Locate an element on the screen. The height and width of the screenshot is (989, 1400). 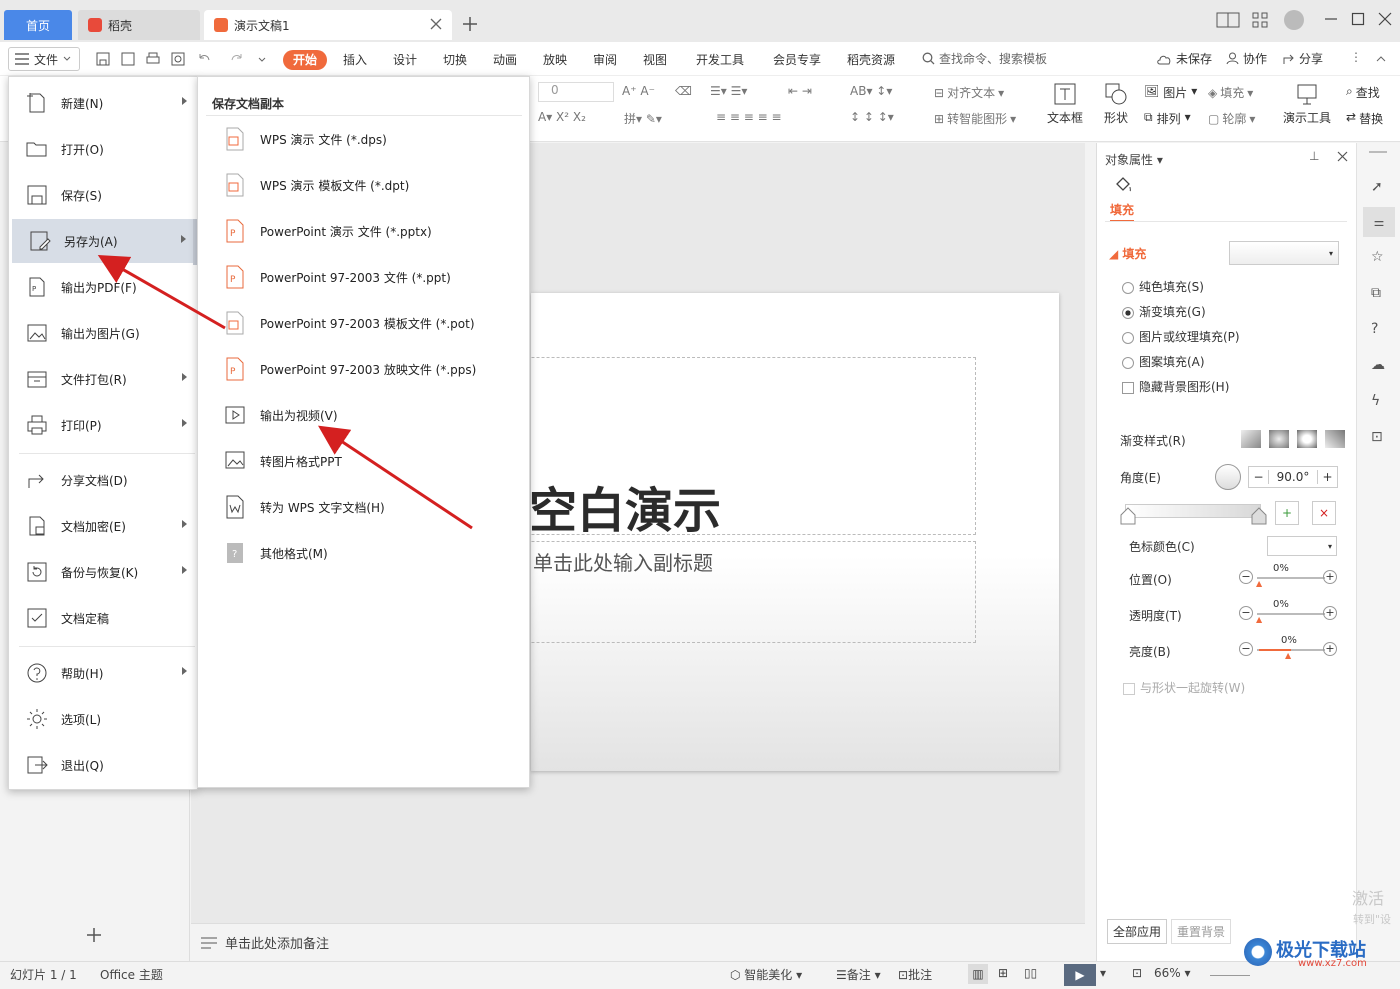
stop-color-dropdown: ▾ is located at coordinates (1302, 546).